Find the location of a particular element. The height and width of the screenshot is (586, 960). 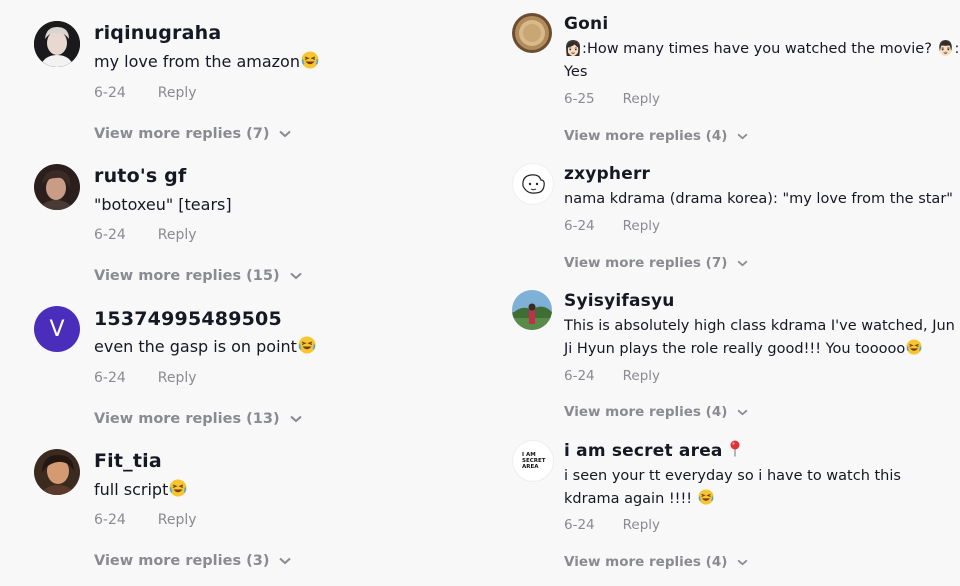

user-avatar: I AM SECRET AREA is located at coordinates (533, 461).